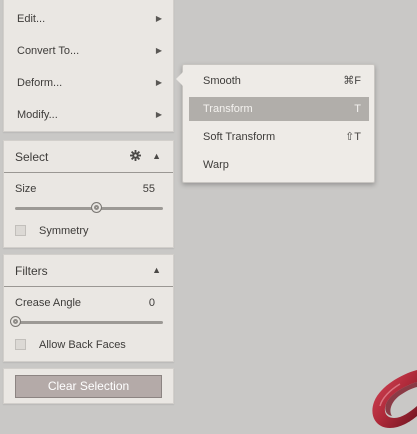 This screenshot has height=434, width=417. I want to click on crease-angle-slider, so click(86, 322).